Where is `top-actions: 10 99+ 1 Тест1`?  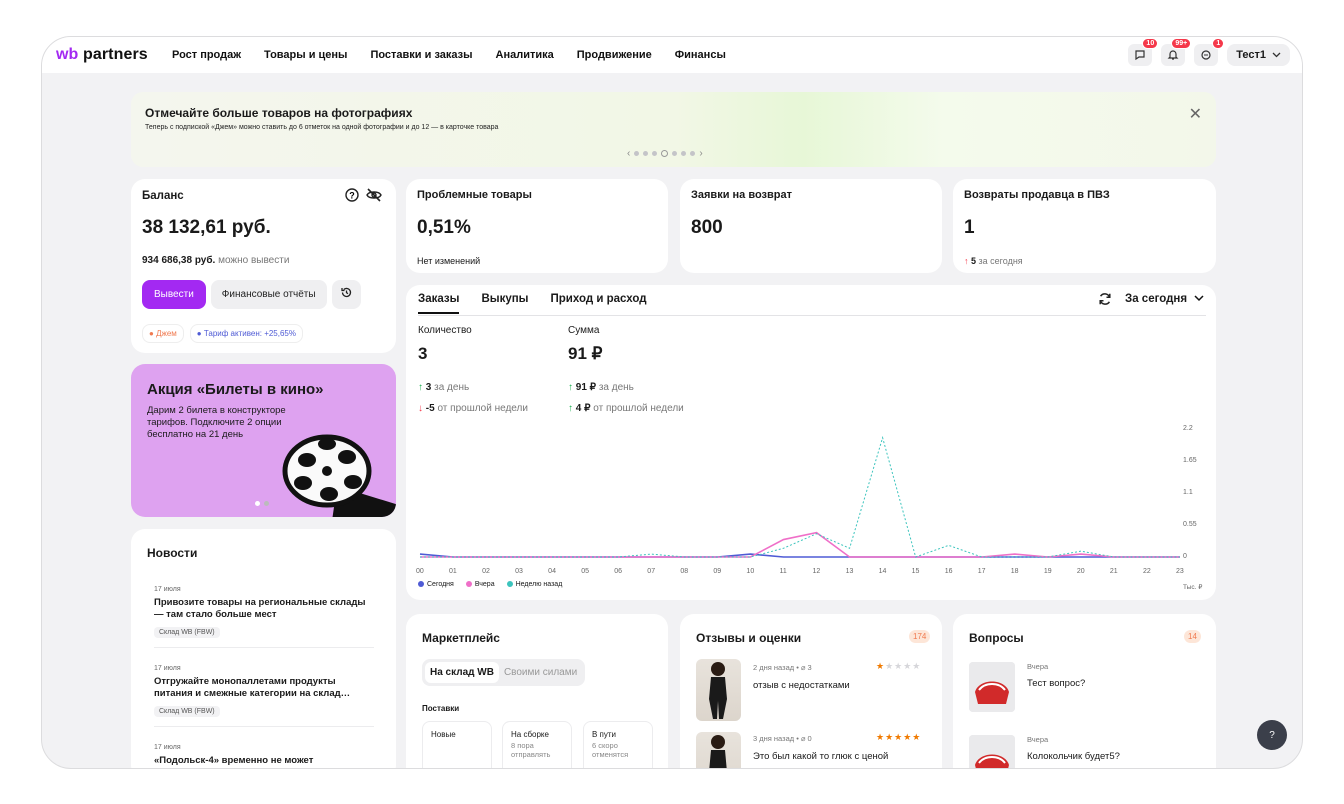
top-actions: 10 99+ 1 Тест1 is located at coordinates (1209, 52).